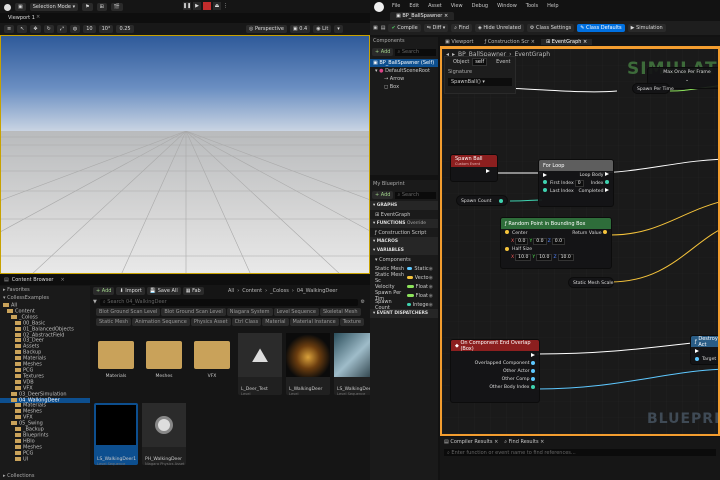 Image resolution: width=720 pixels, height=480 pixels. Describe the element at coordinates (217, 6) in the screenshot. I see `eject-icon: ⏏` at that location.